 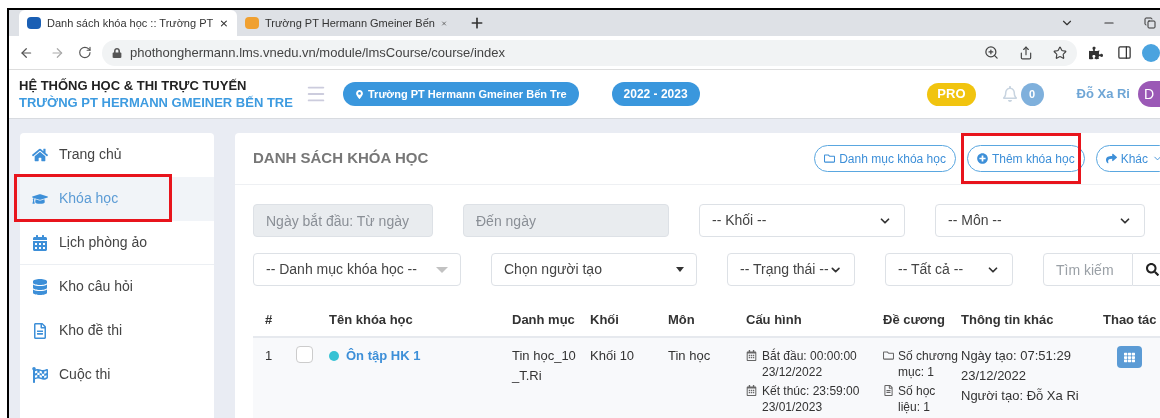 What do you see at coordinates (269, 319) in the screenshot?
I see `column-header: #` at bounding box center [269, 319].